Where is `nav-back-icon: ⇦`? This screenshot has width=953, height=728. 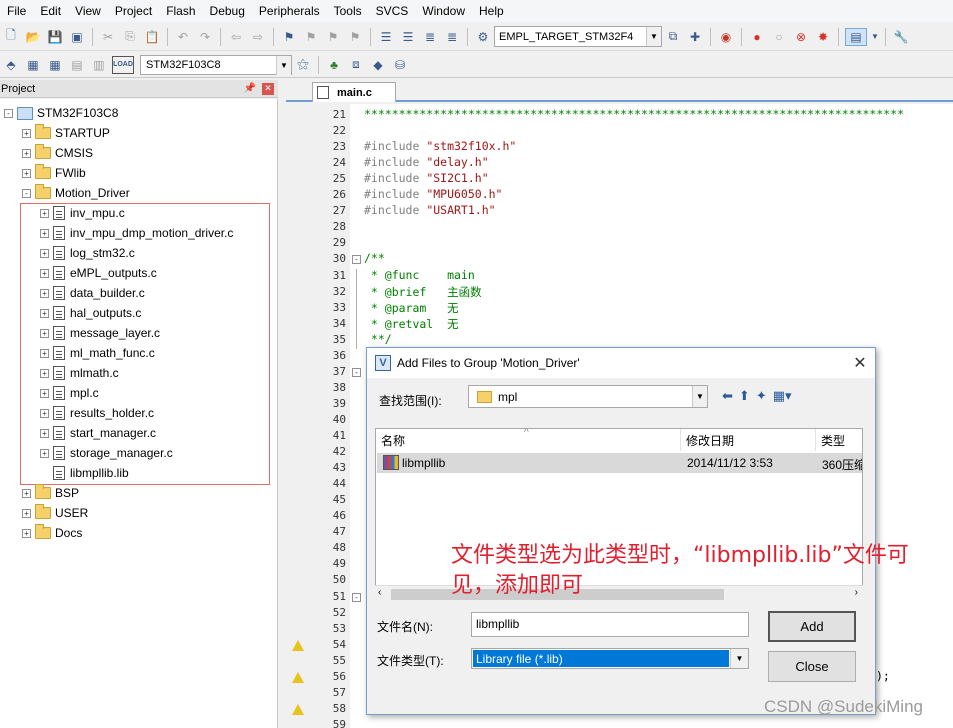
nav-back-icon: ⇦ is located at coordinates (236, 37).